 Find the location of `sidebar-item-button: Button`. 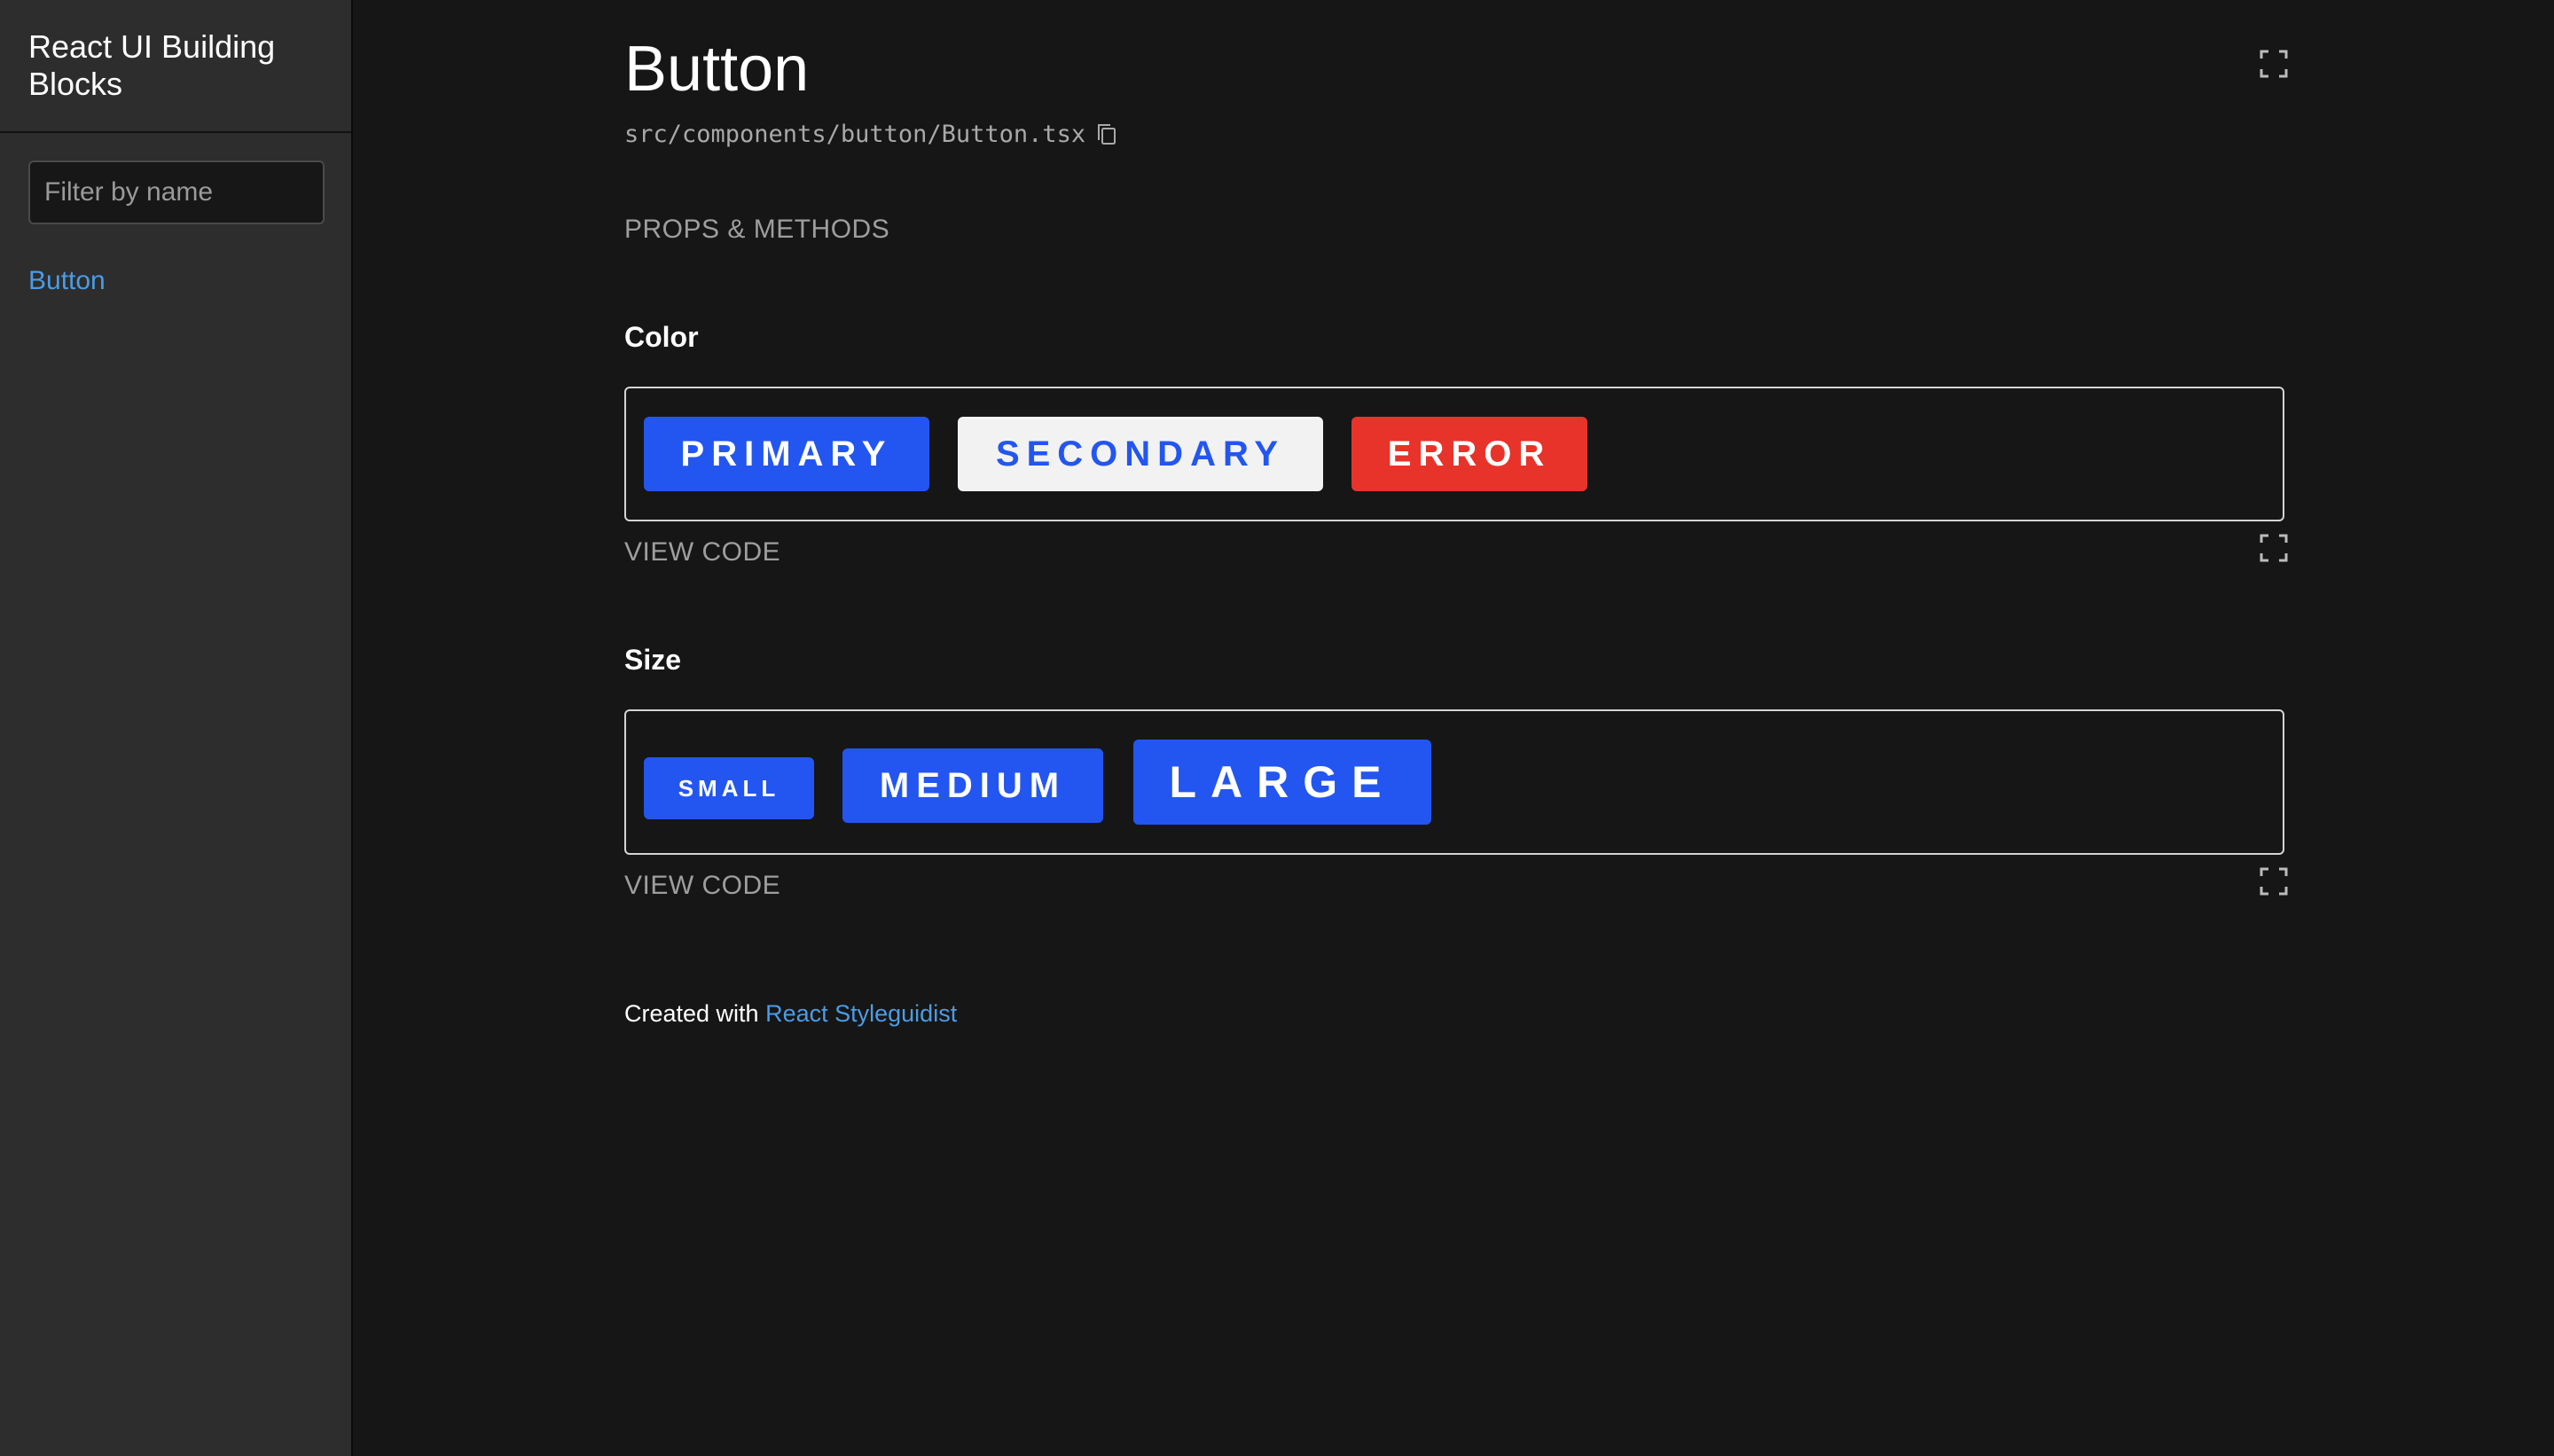

sidebar-item-button: Button is located at coordinates (67, 281).